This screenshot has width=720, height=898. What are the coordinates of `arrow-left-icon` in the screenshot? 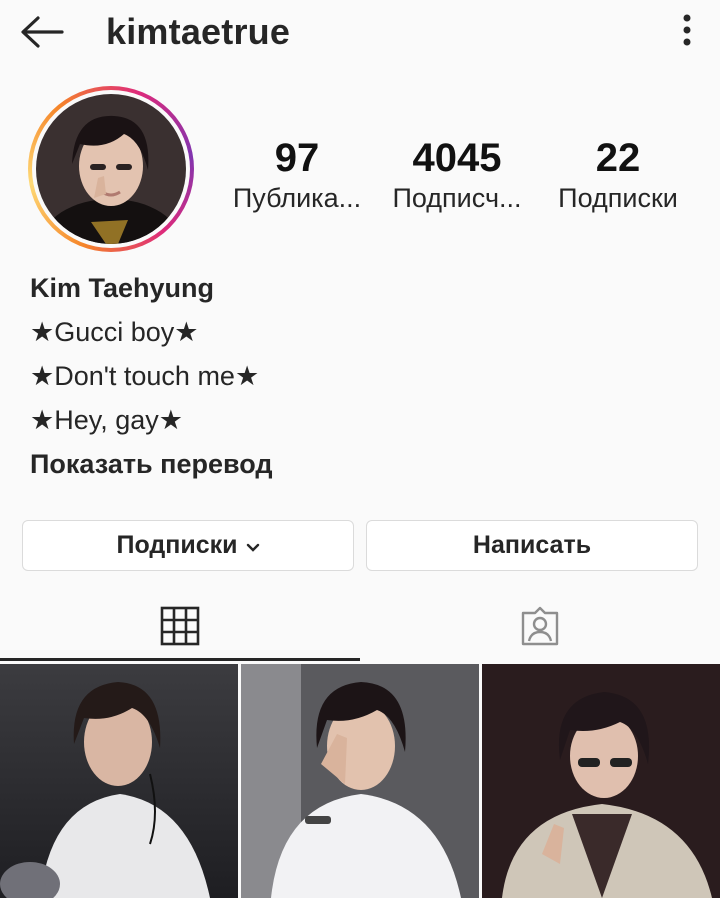 It's located at (42, 32).